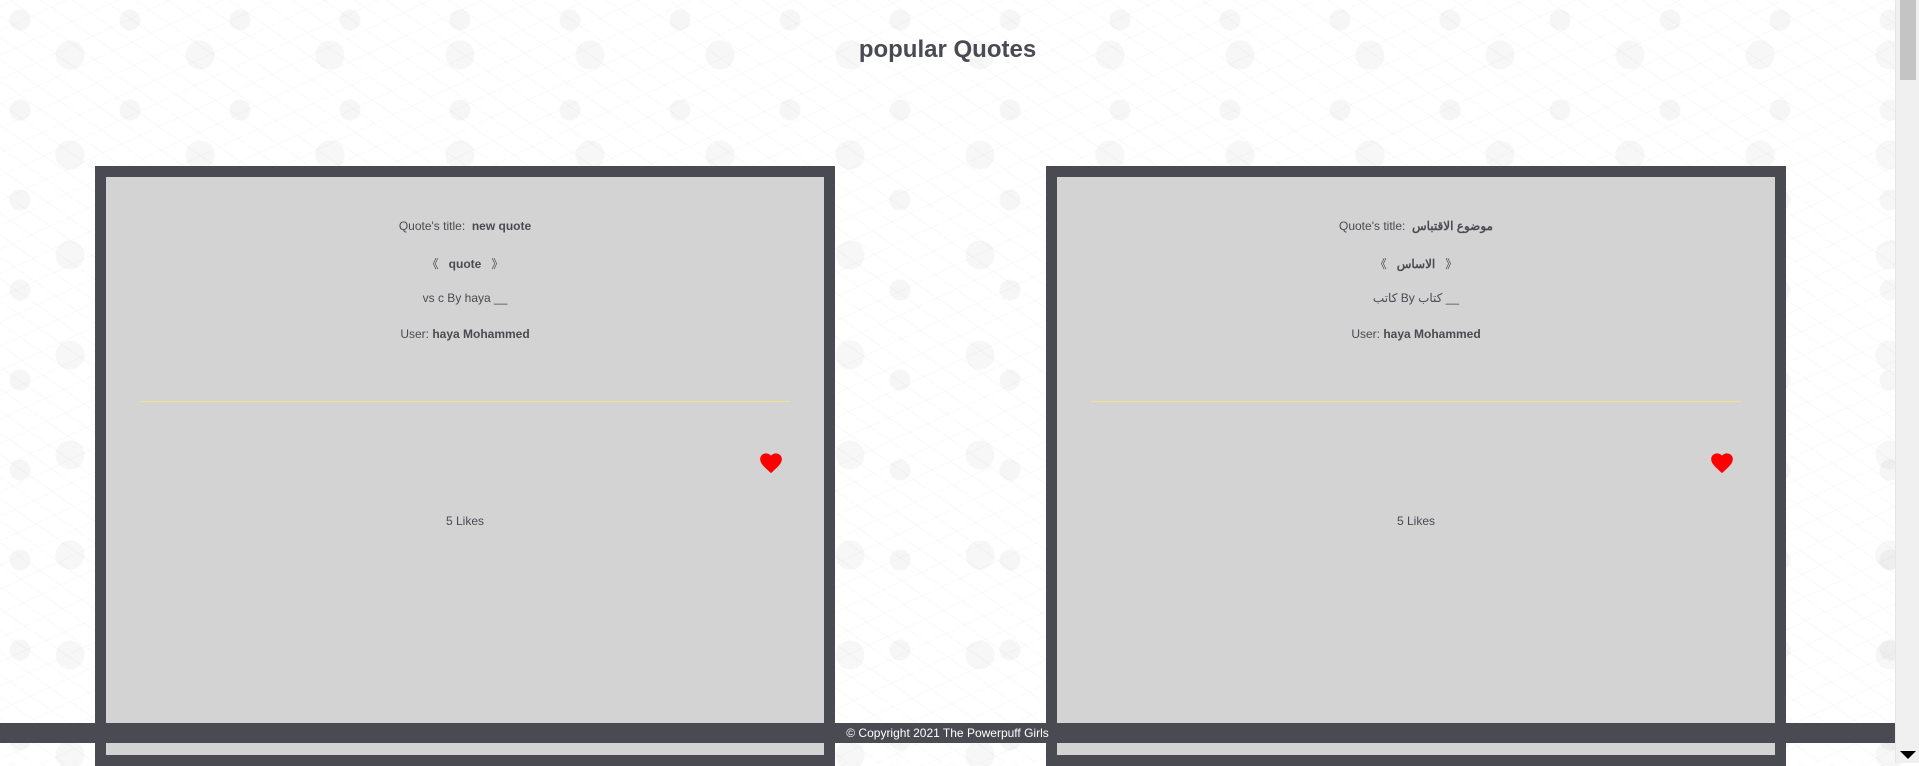 Image resolution: width=1919 pixels, height=766 pixels. I want to click on scroll-down-arrow-icon, so click(1908, 755).